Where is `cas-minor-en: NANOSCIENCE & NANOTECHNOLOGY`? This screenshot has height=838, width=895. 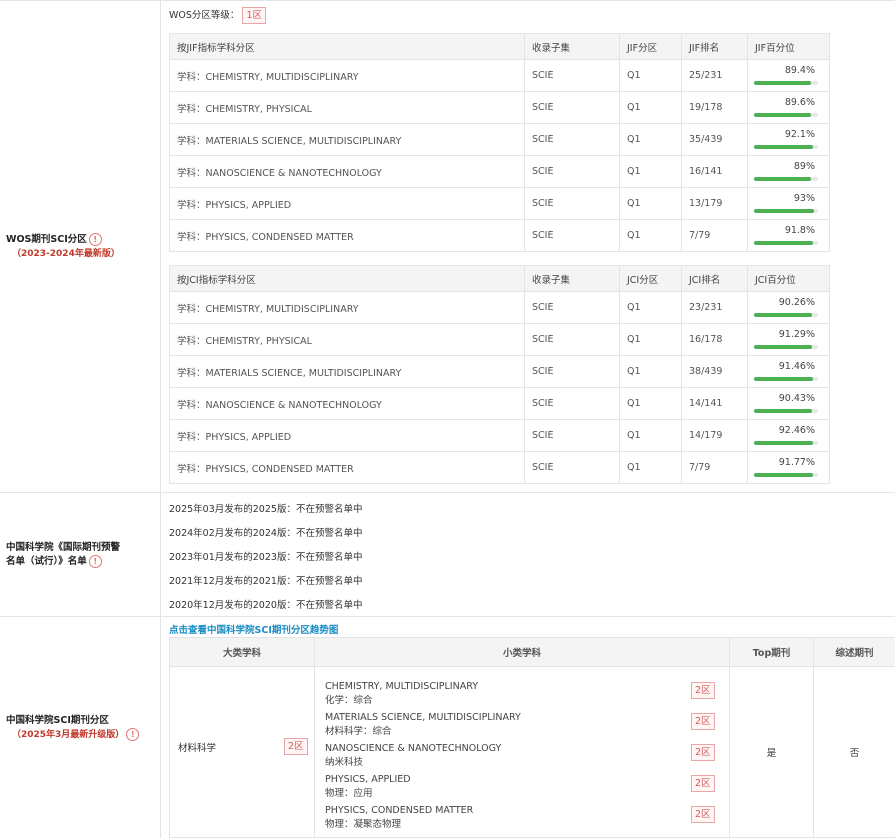
cas-minor-en: NANOSCIENCE & NANOTECHNOLOGY is located at coordinates (413, 748).